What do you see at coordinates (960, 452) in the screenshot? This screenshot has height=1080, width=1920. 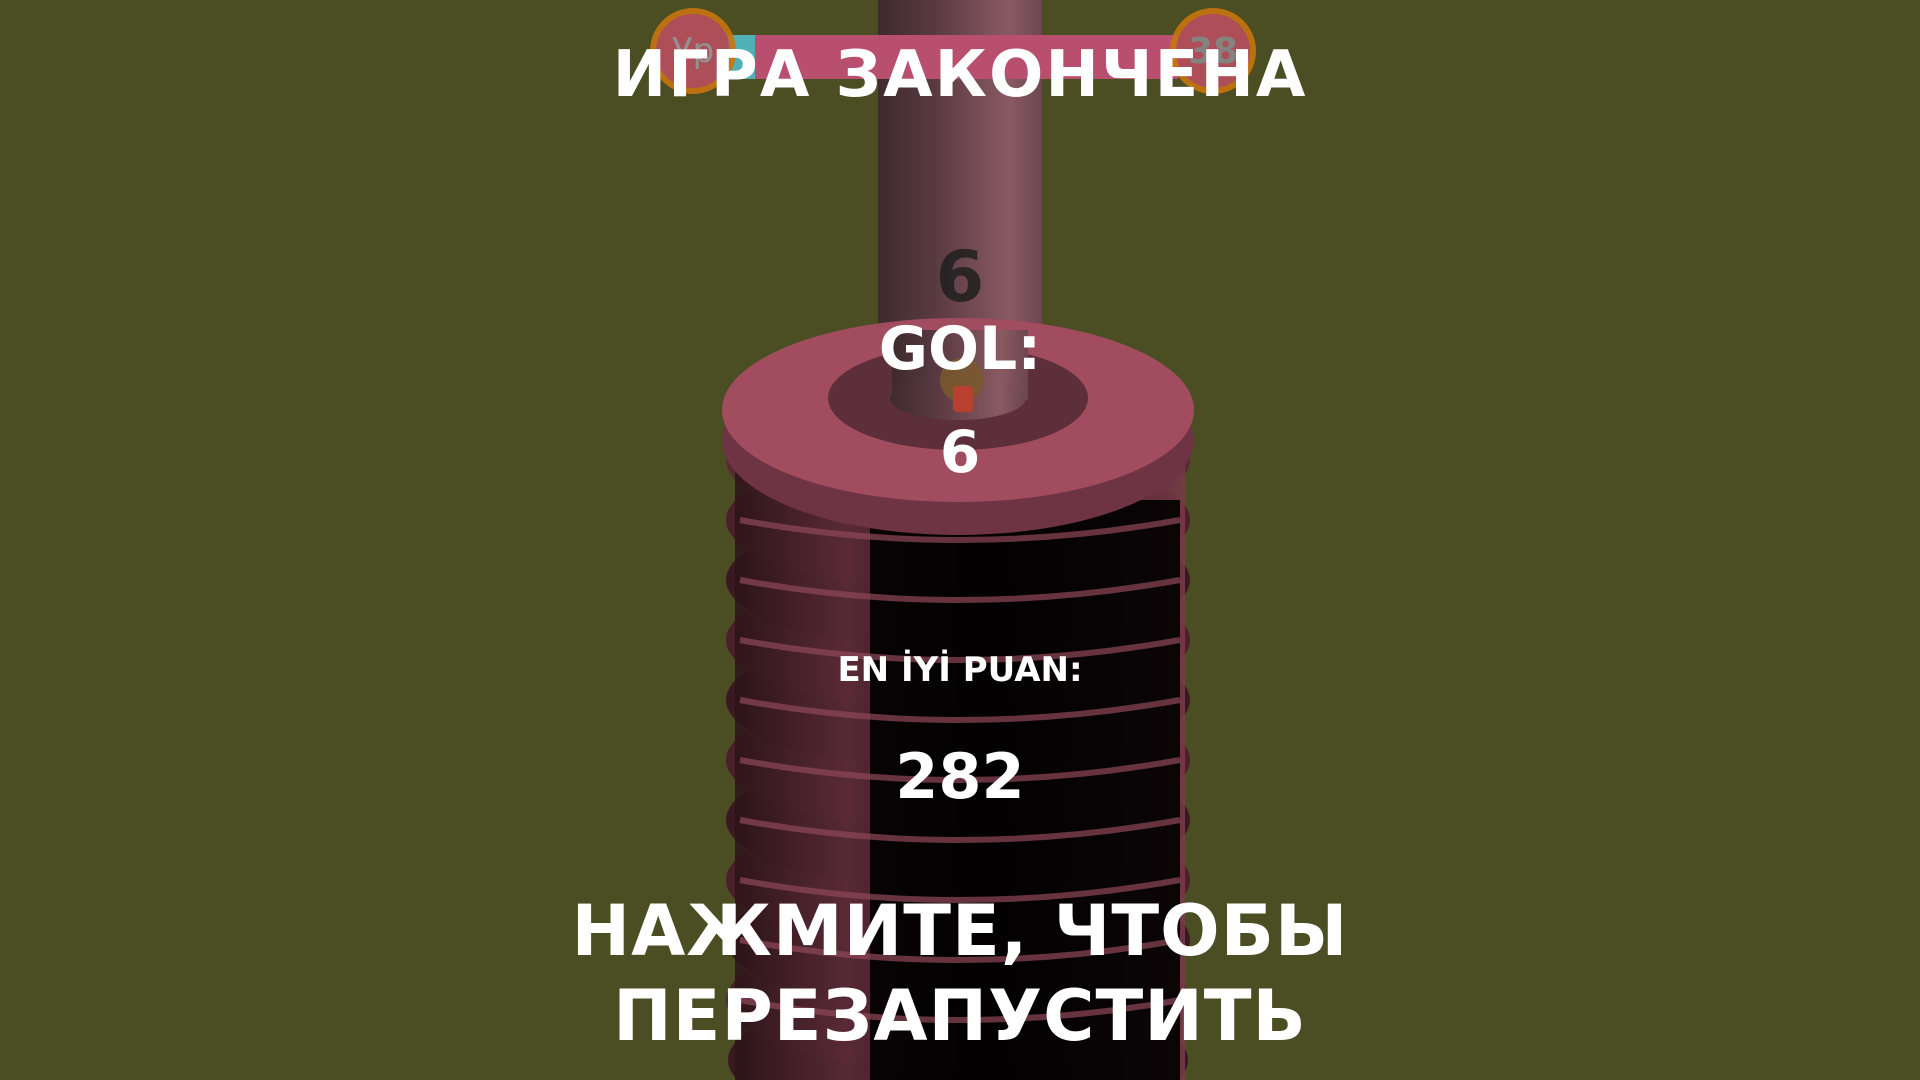 I see `score-value: 6` at bounding box center [960, 452].